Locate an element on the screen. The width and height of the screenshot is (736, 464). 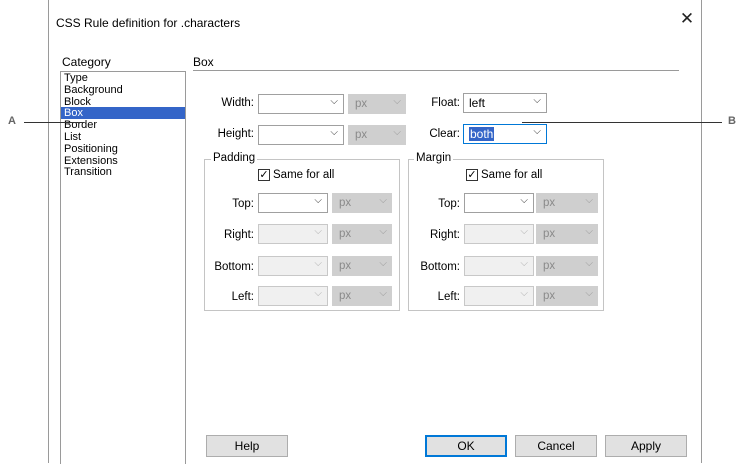
height-label: Height: is located at coordinates (235, 134).